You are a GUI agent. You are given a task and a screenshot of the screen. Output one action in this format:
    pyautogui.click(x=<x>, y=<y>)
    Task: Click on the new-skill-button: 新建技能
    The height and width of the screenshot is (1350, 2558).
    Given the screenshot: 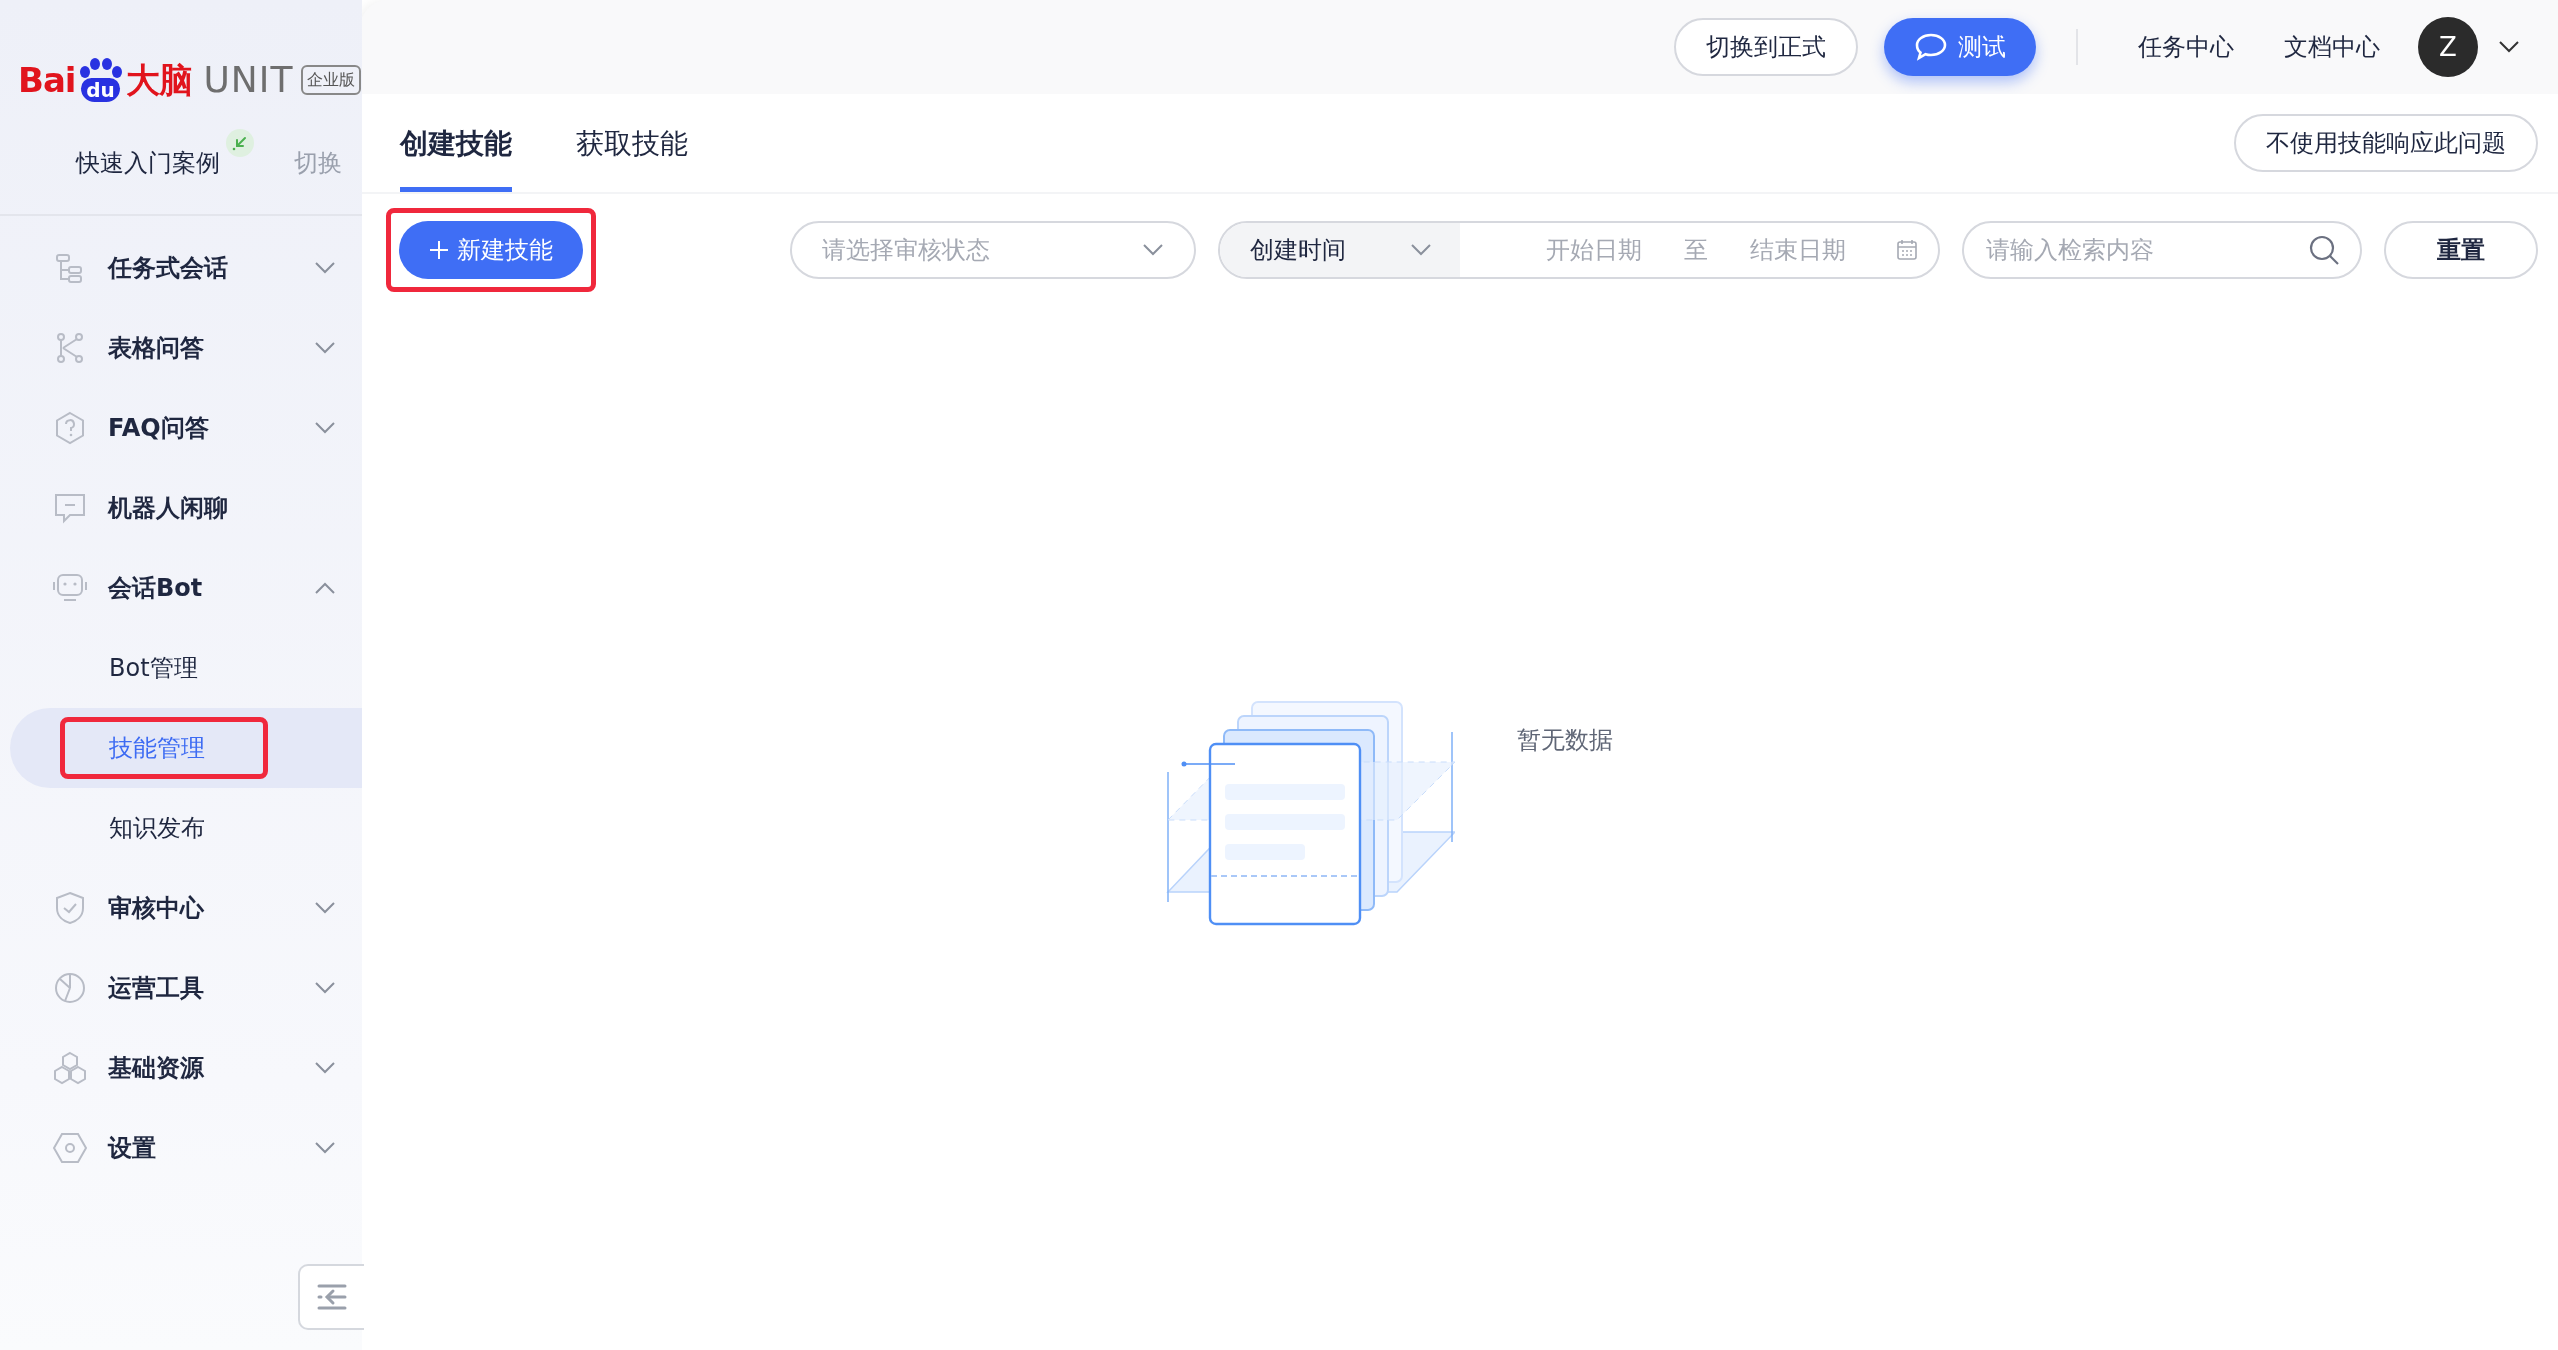 What is the action you would take?
    pyautogui.click(x=491, y=250)
    